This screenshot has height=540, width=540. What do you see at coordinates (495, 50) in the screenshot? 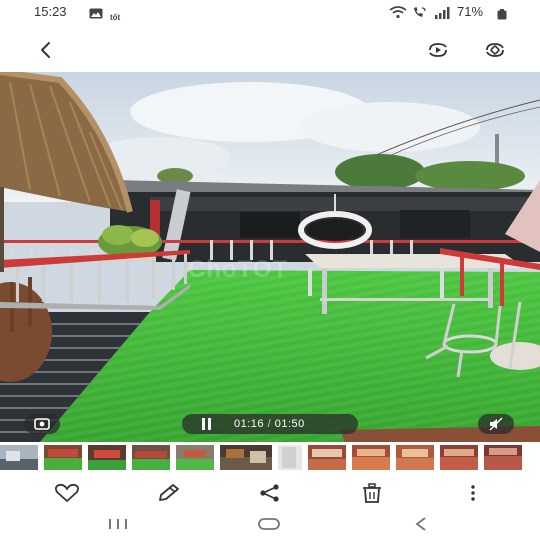
I see `rotate-screen-icon` at bounding box center [495, 50].